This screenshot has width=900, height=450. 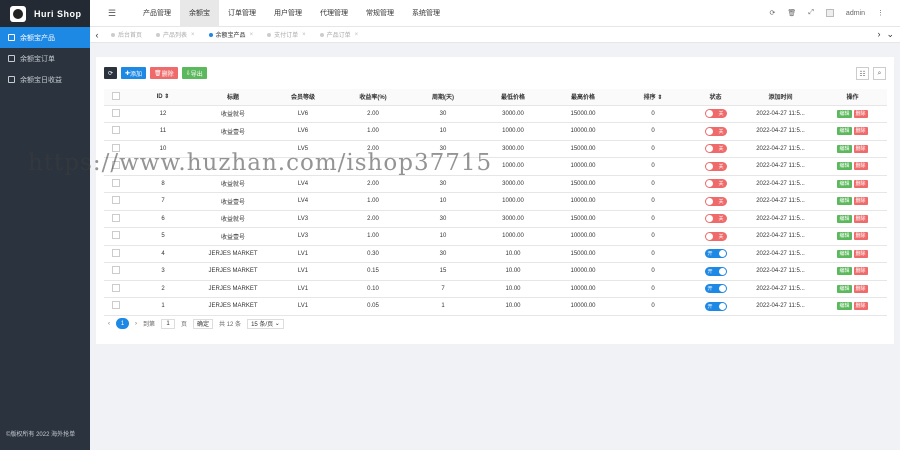 What do you see at coordinates (45, 58) in the screenshot?
I see `sidebar-item-yuebao-orders: 余额宝订单` at bounding box center [45, 58].